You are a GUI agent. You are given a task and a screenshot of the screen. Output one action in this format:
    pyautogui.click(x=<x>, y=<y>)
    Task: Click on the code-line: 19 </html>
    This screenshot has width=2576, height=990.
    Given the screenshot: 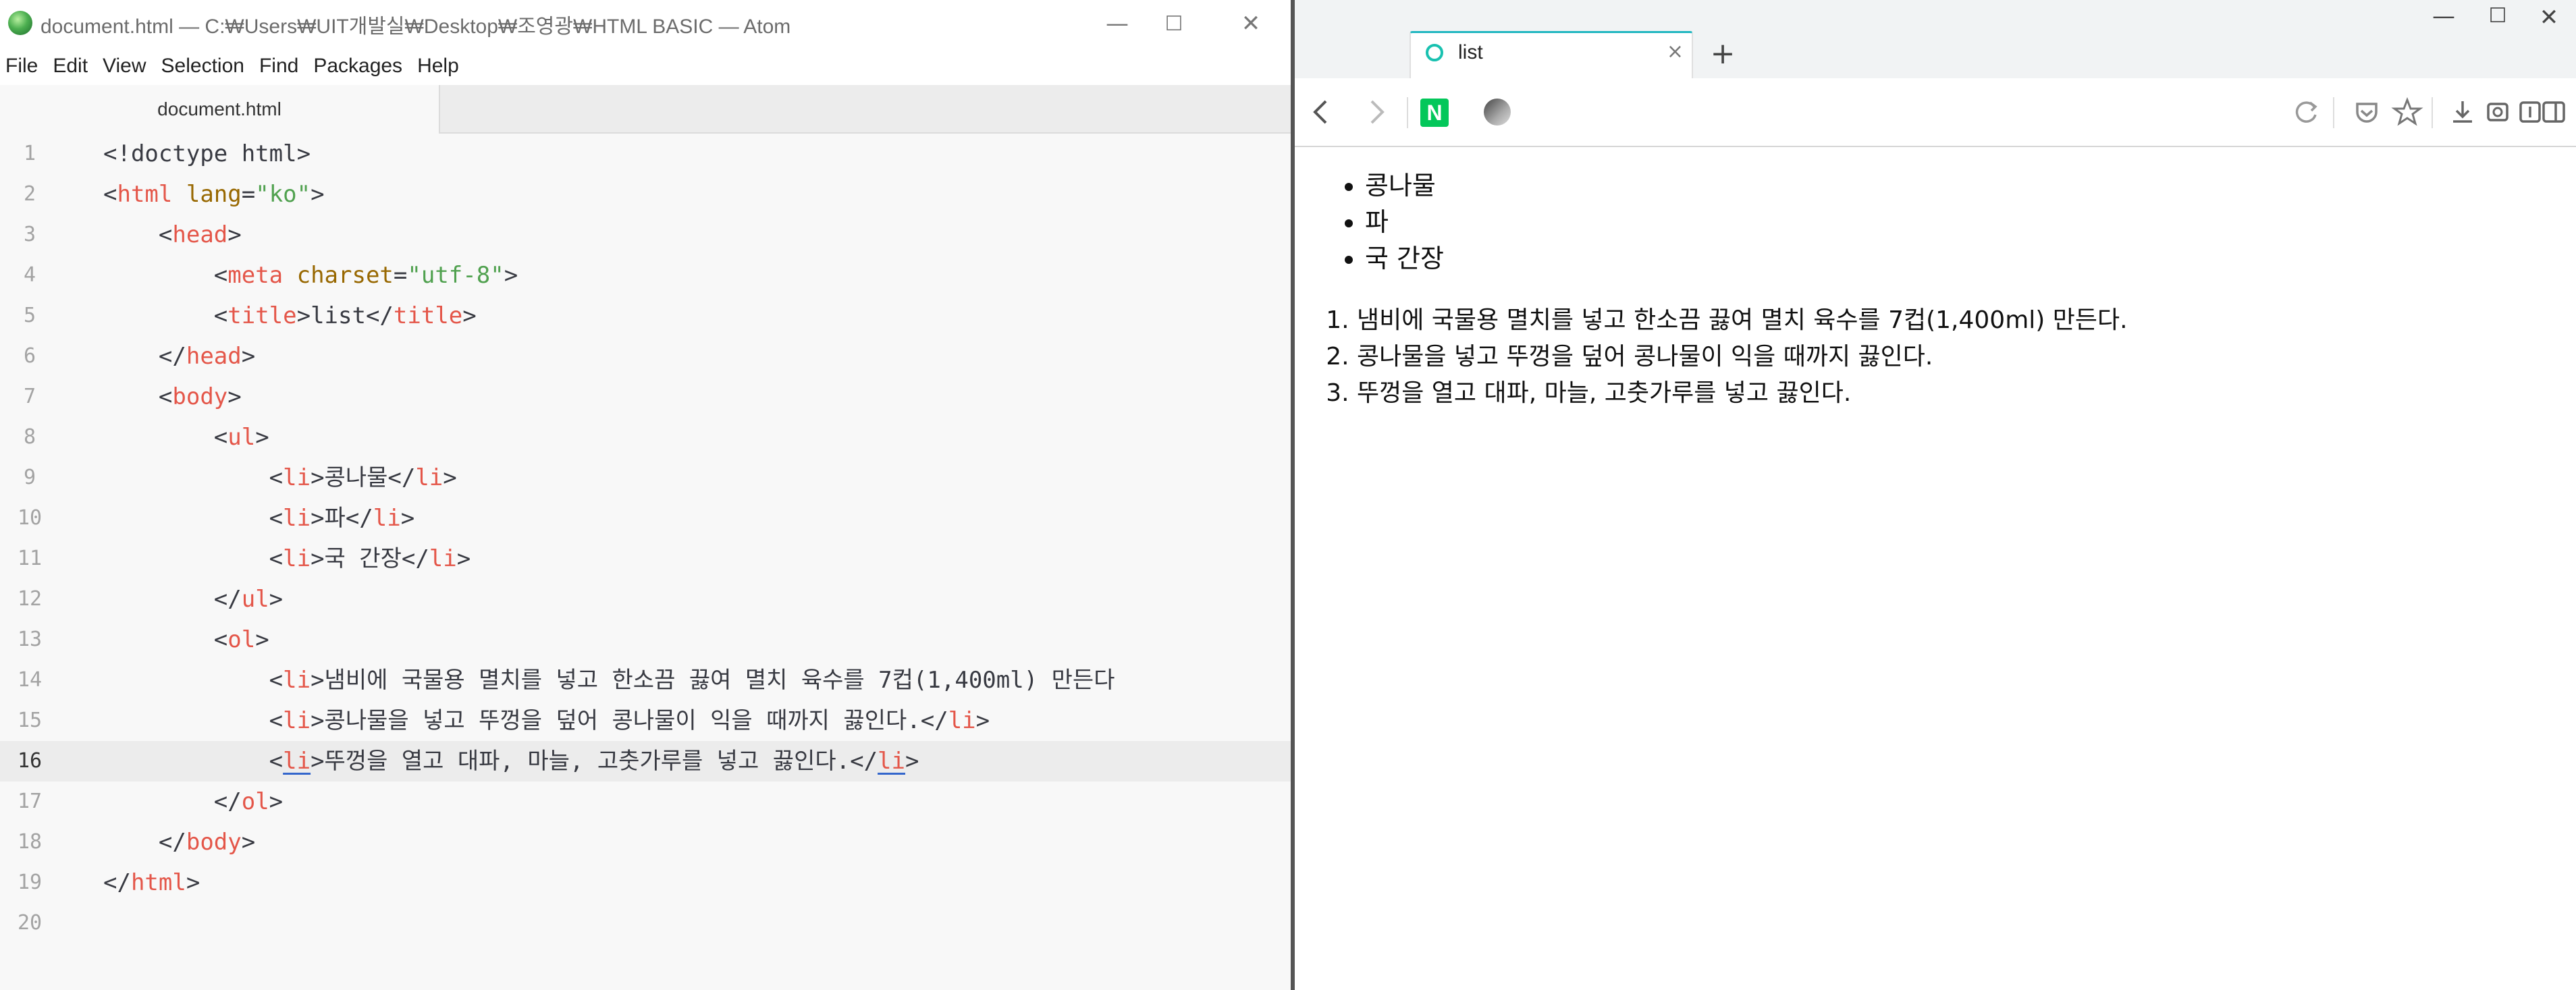 What is the action you would take?
    pyautogui.click(x=645, y=882)
    